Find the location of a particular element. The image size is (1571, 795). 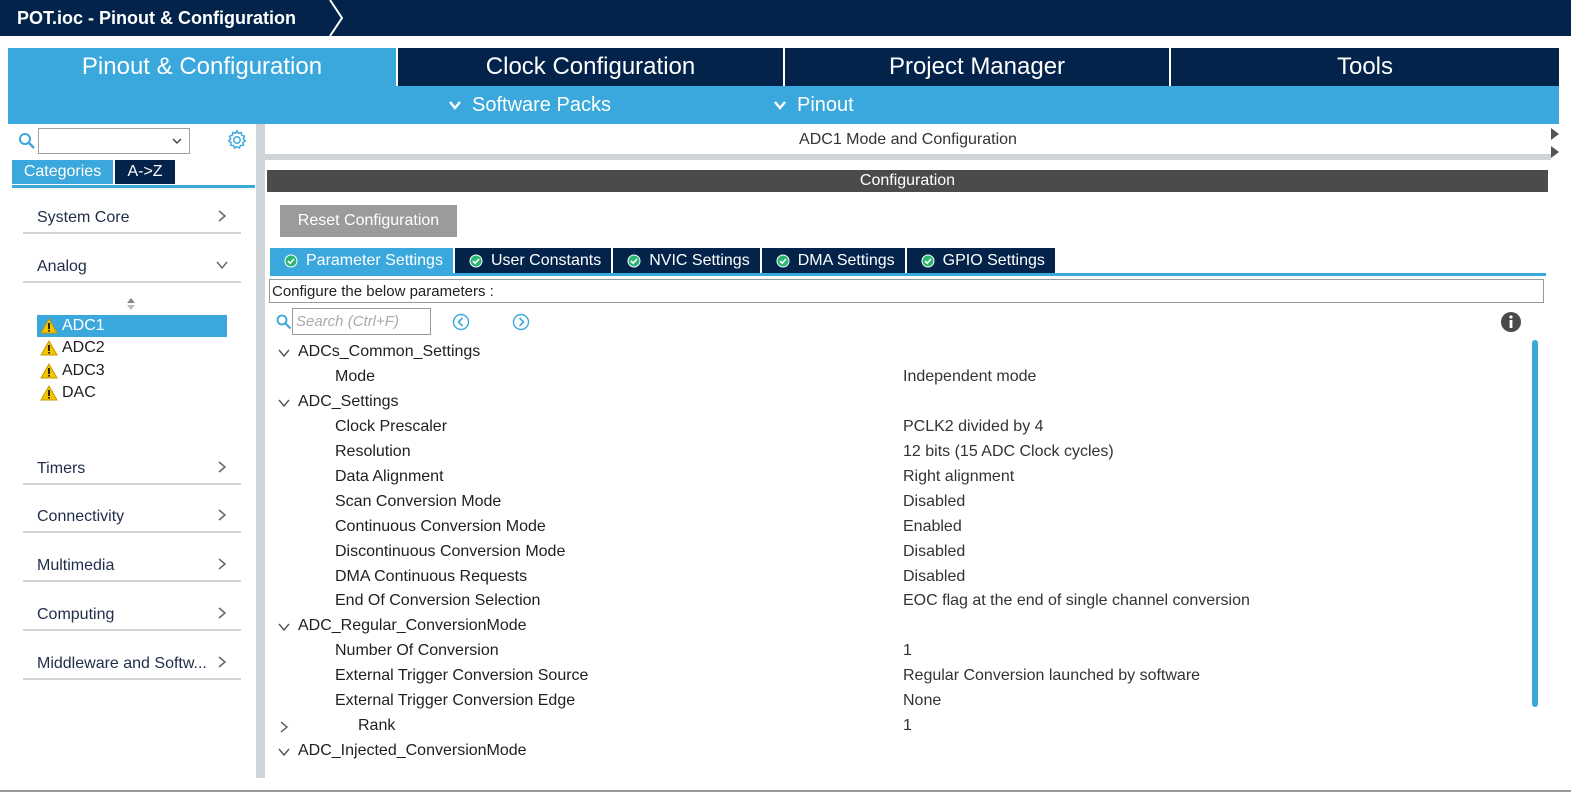

analog-item-adc3: ADC3 is located at coordinates (132, 371).